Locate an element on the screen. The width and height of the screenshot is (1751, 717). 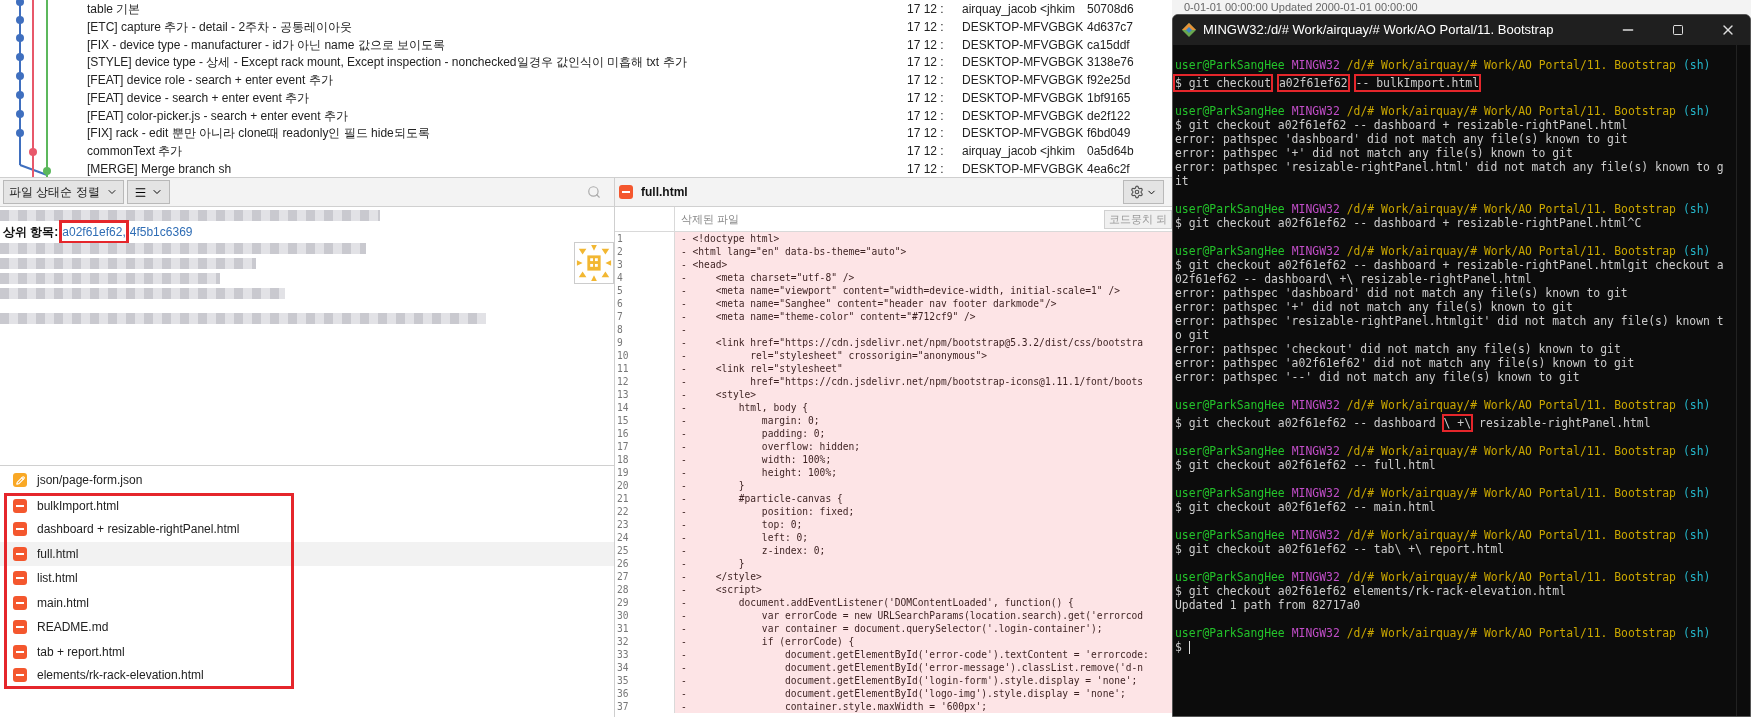
file-name: list.html is located at coordinates (57, 579).